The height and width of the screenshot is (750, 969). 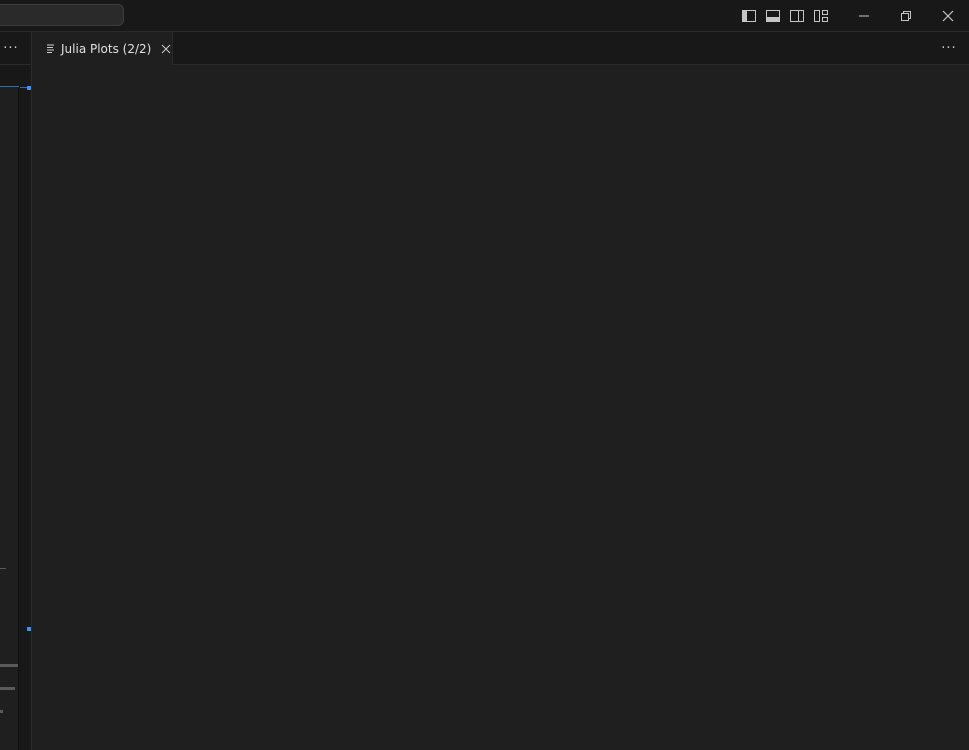 I want to click on left-group-more-actions-button: ···, so click(x=11, y=48).